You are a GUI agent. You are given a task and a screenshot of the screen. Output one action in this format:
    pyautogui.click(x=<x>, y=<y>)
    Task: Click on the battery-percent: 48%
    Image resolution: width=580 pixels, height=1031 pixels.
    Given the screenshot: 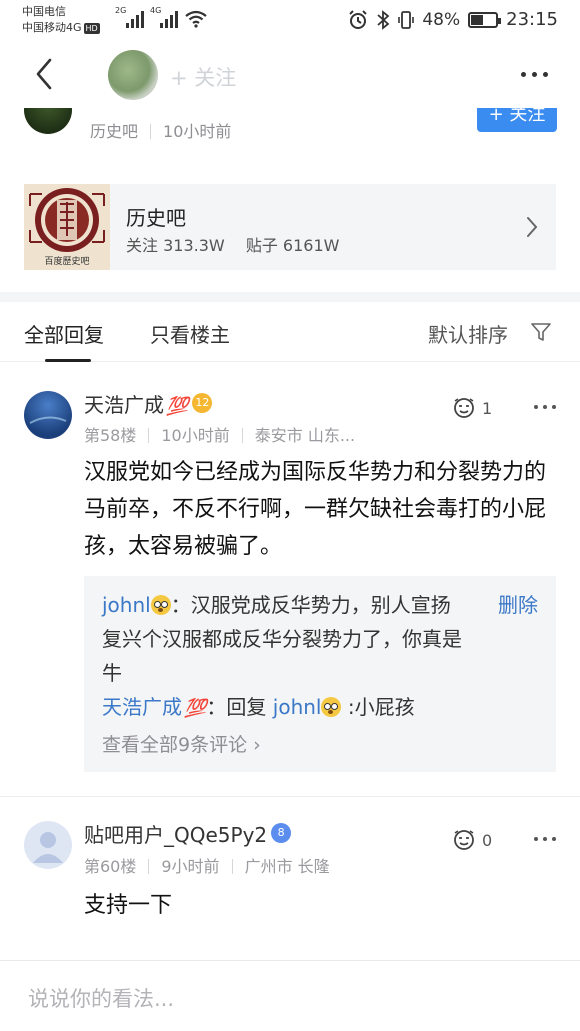 What is the action you would take?
    pyautogui.click(x=441, y=19)
    